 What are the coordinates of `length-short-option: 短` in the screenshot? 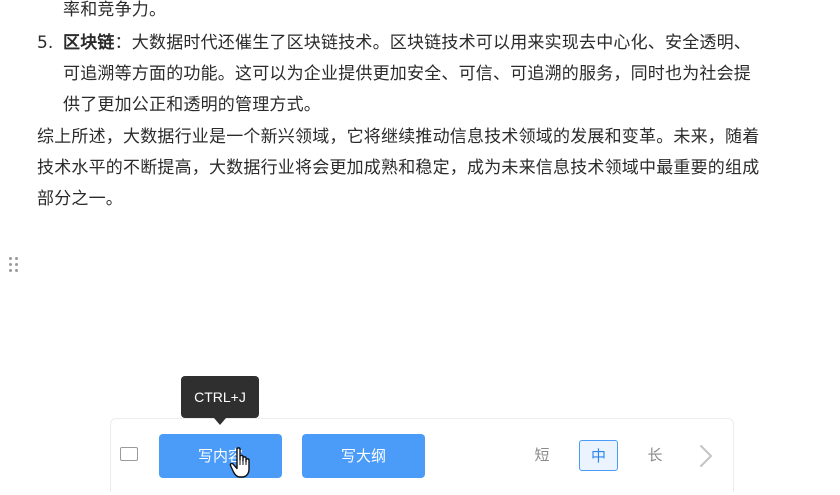 It's located at (542, 455).